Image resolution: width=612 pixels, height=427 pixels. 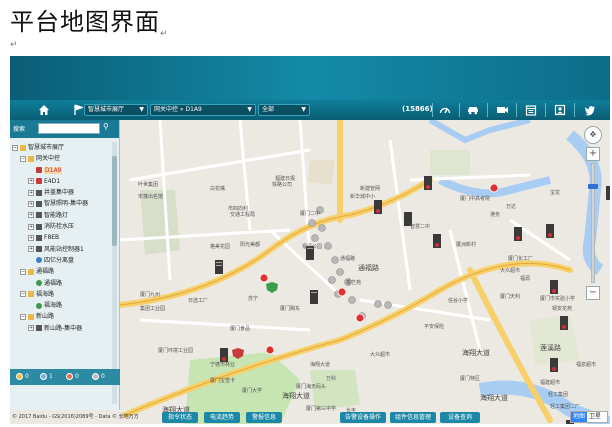 I want to click on zoom-slider-knob, so click(x=593, y=186).